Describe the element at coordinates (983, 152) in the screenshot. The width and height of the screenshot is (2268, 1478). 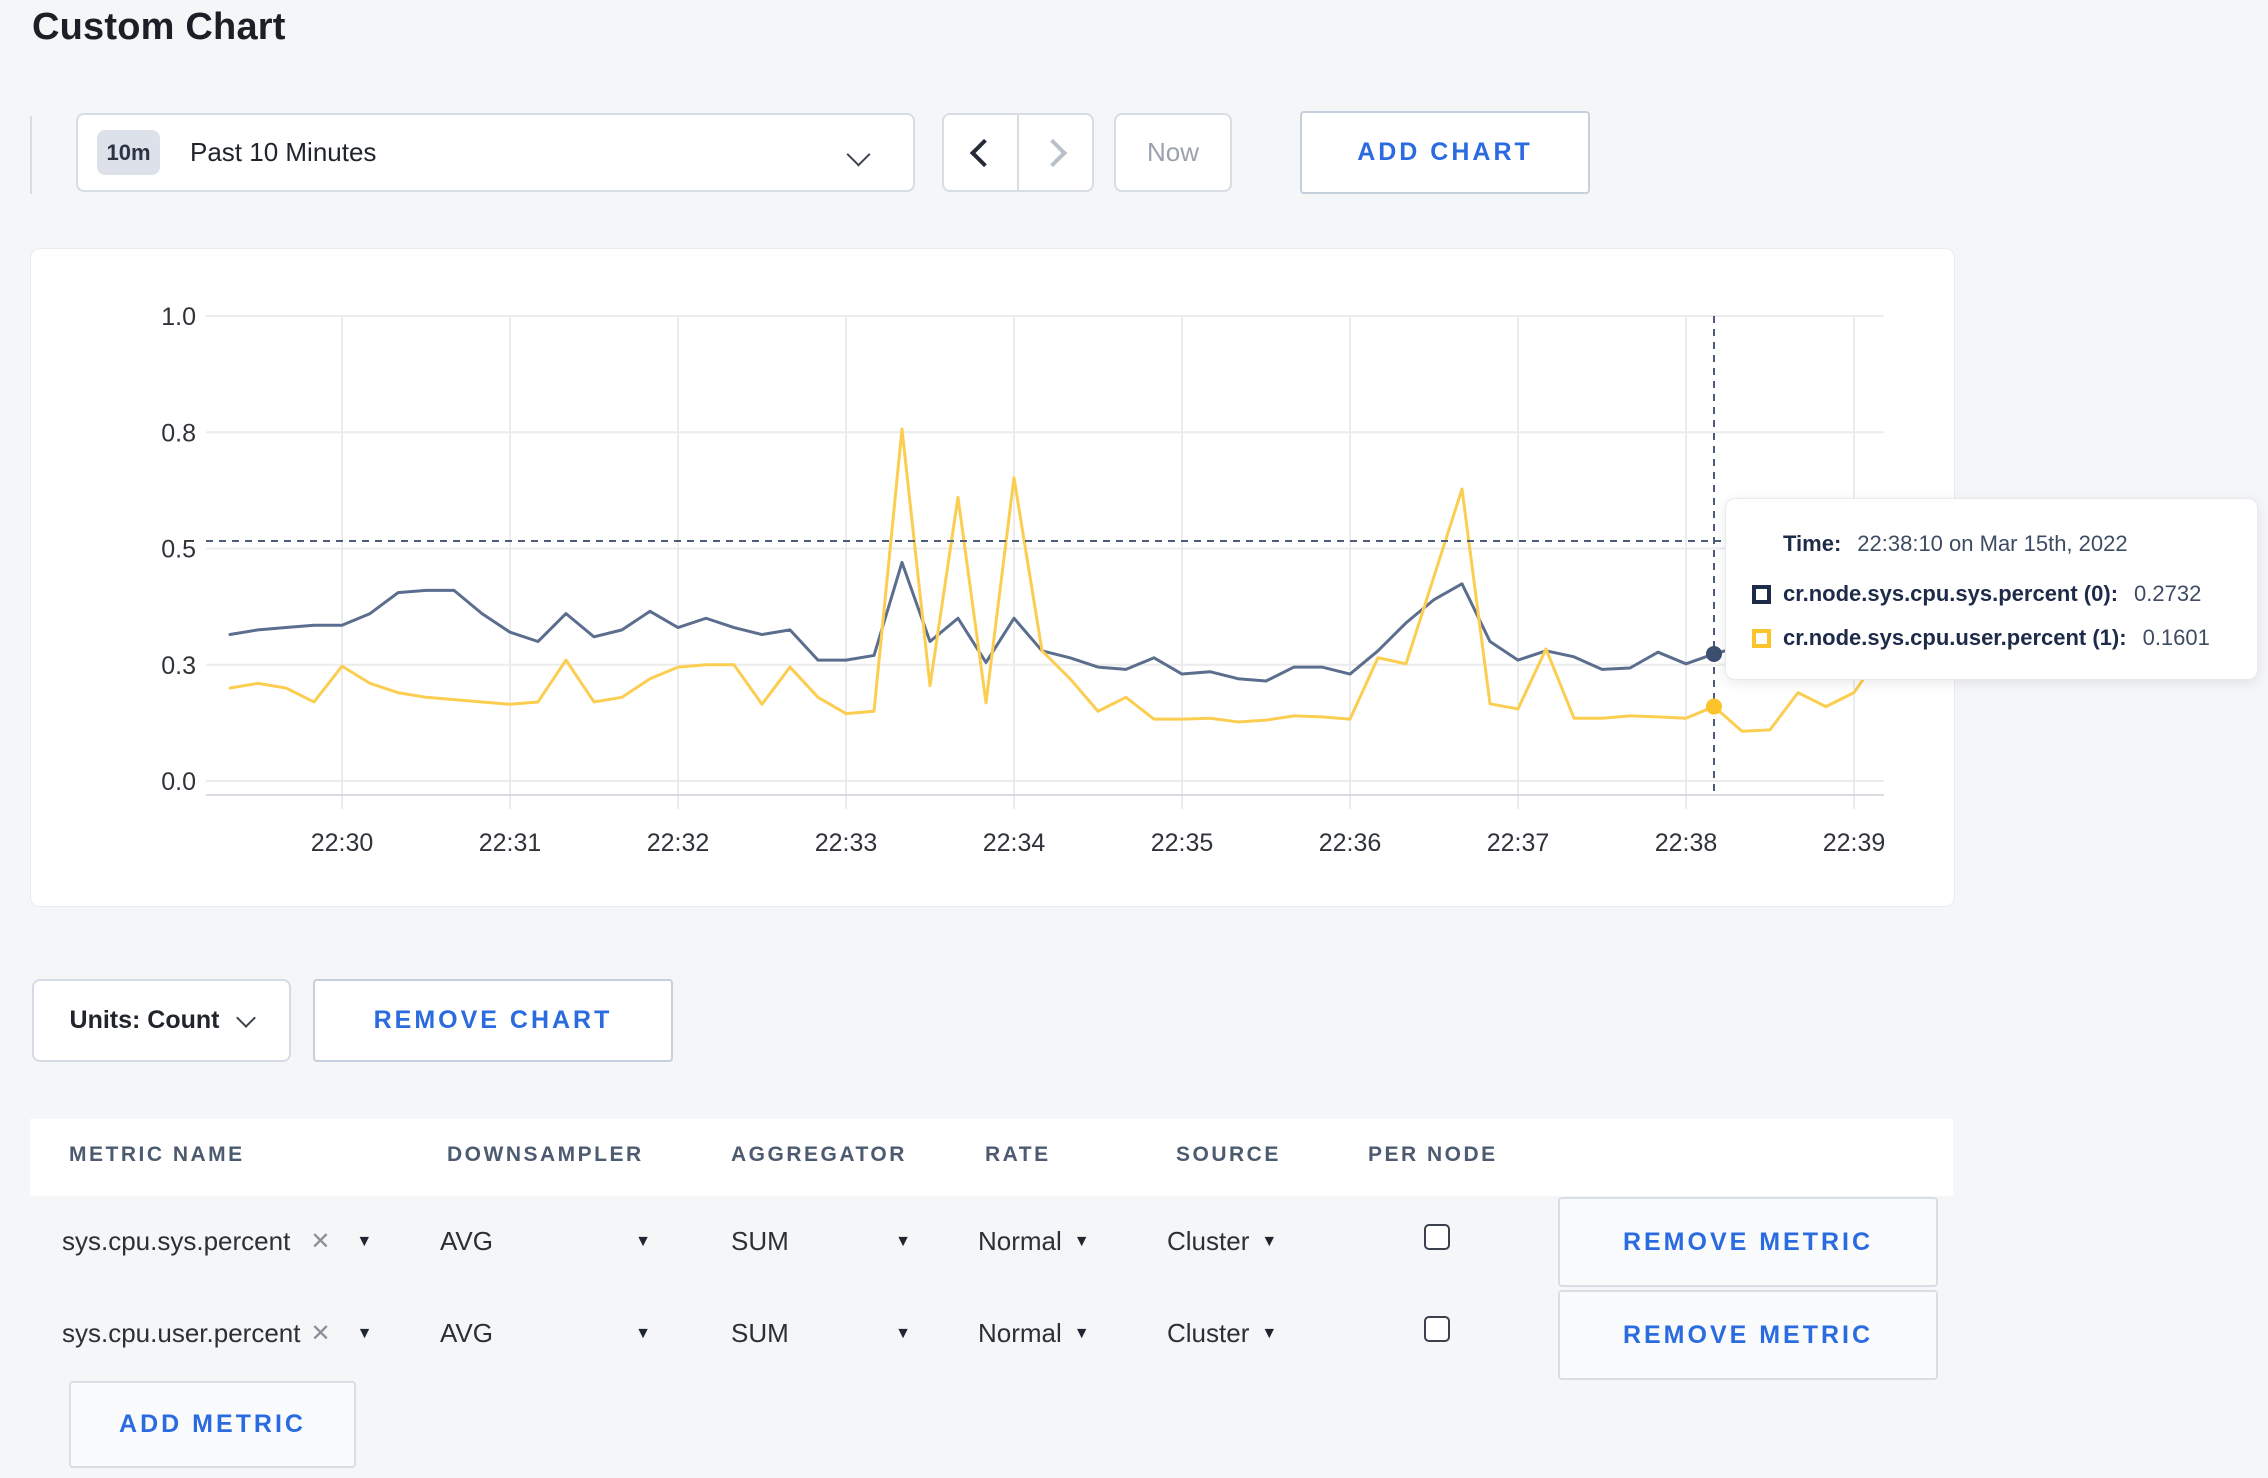
I see `chevron-left-icon` at that location.